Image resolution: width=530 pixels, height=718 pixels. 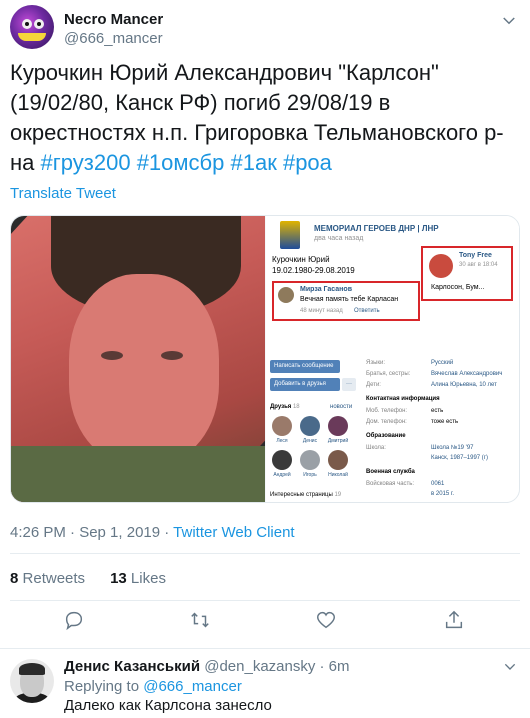 I want to click on hashtag: #1ак, so click(x=253, y=162).